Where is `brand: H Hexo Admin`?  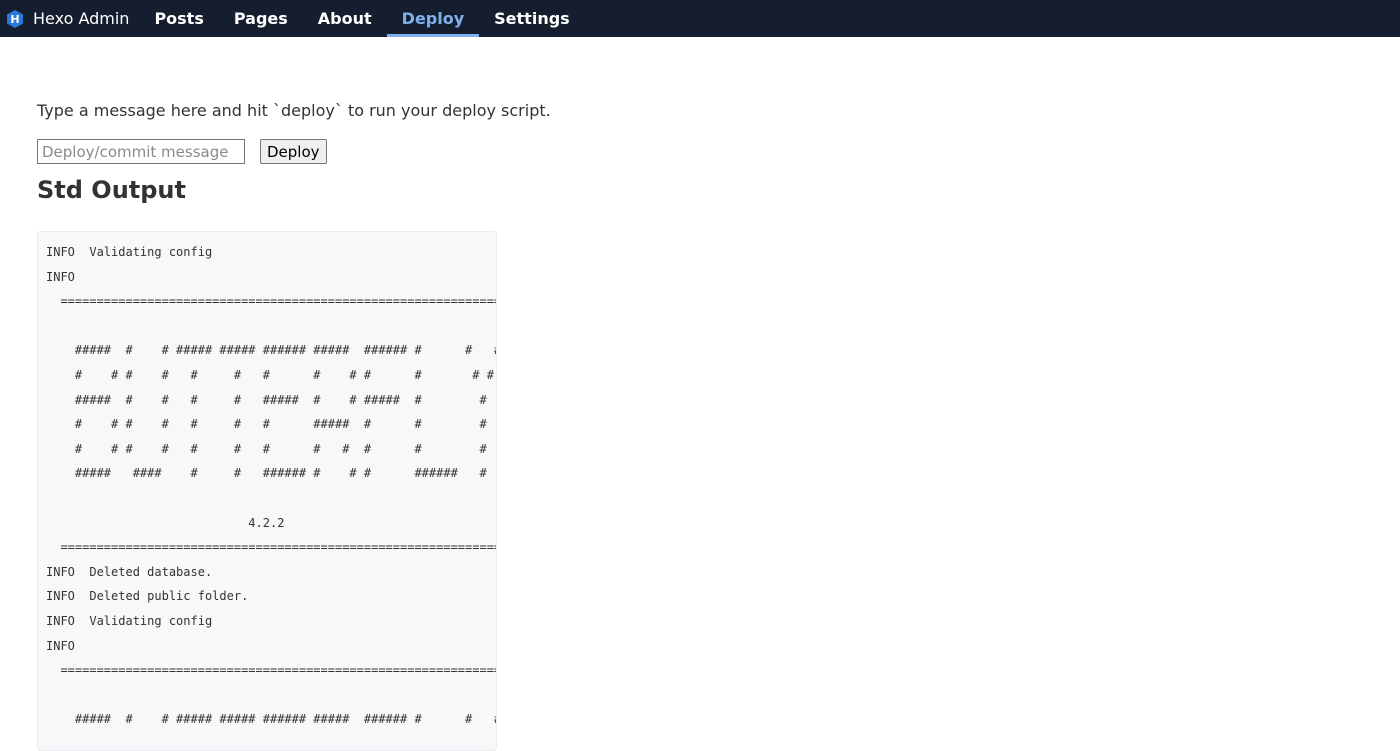
brand: H Hexo Admin is located at coordinates (64, 18).